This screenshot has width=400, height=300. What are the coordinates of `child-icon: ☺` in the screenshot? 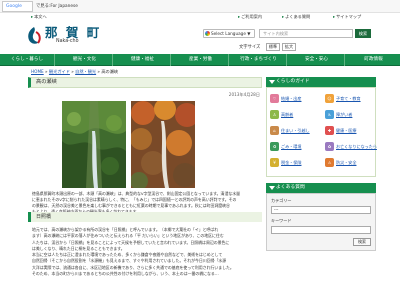 It's located at (329, 98).